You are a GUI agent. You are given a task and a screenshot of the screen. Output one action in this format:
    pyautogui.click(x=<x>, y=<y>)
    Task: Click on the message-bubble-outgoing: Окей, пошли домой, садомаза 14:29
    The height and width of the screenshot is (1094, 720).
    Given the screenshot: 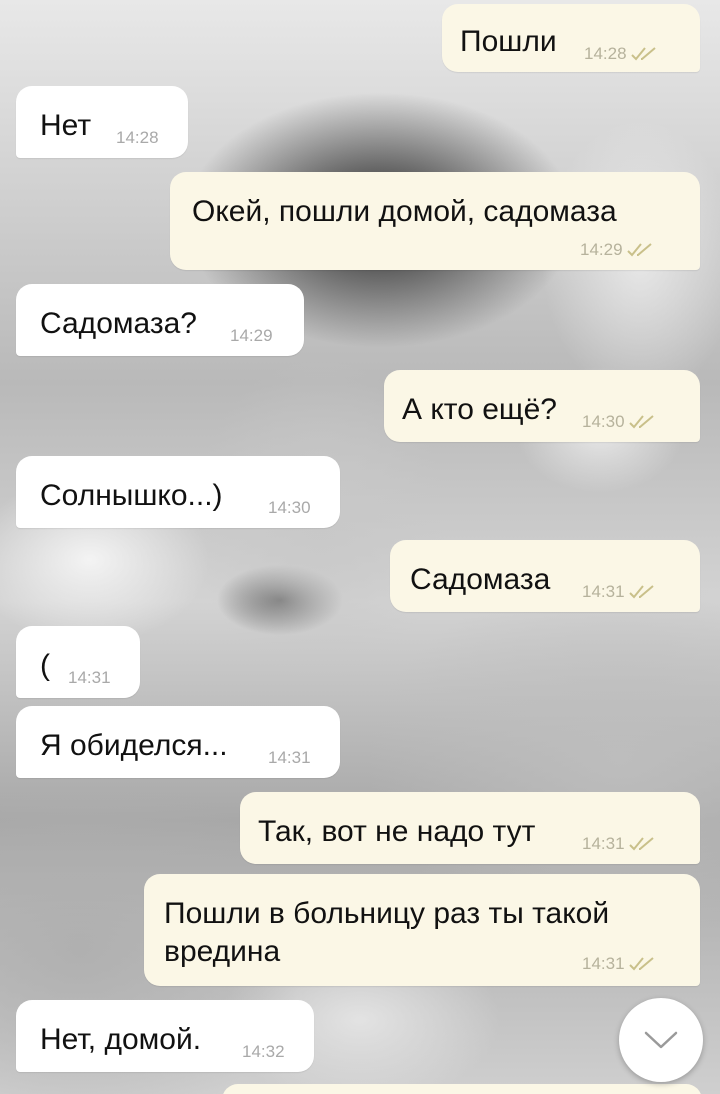 What is the action you would take?
    pyautogui.click(x=435, y=221)
    